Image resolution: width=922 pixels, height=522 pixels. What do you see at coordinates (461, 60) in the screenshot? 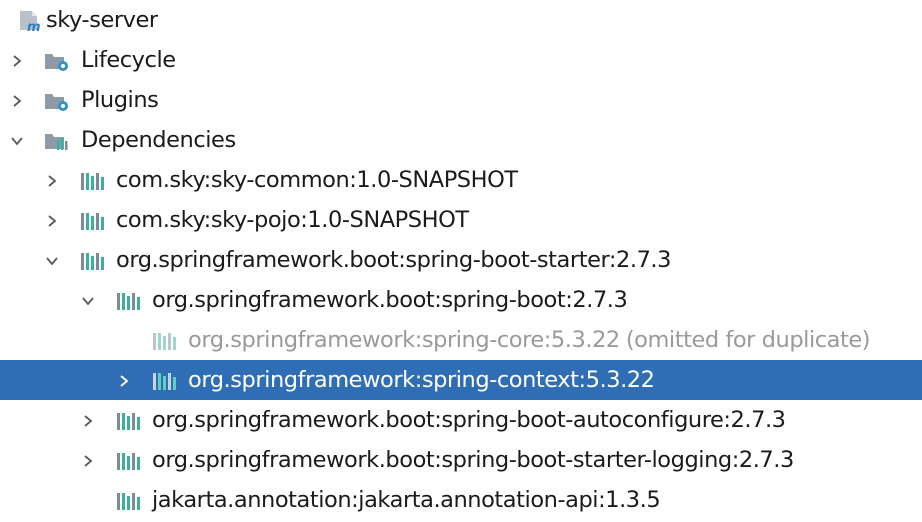
I see `tree-node-lifecycle: Lifecycle` at bounding box center [461, 60].